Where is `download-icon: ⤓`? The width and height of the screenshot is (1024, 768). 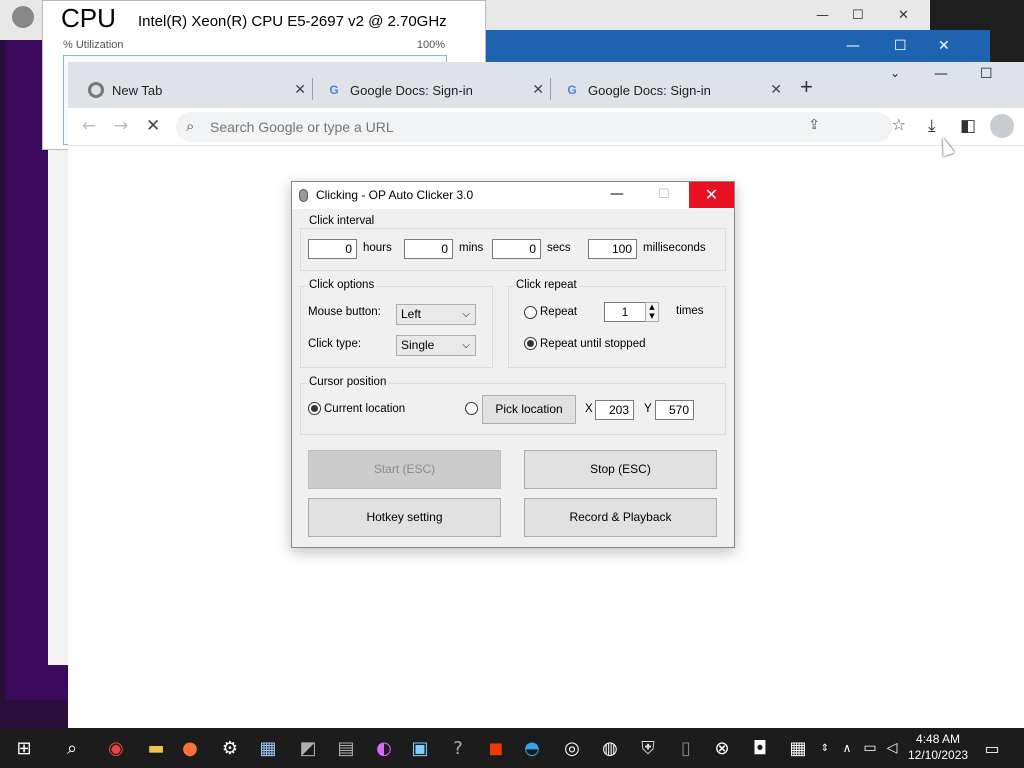 download-icon: ⤓ is located at coordinates (932, 126).